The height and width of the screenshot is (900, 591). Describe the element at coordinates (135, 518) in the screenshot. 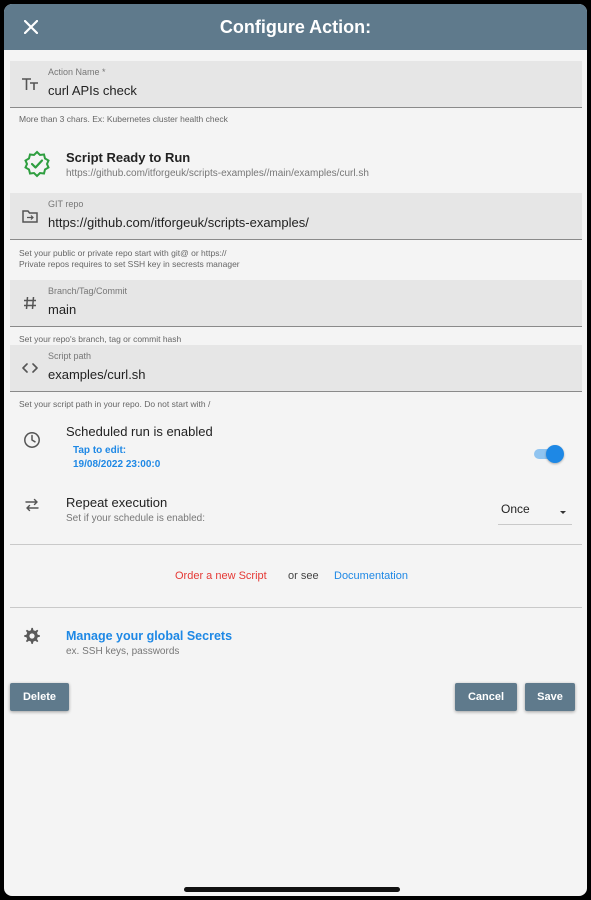

I see `repeat-subtitle: Set if your schedule is enabled:` at that location.